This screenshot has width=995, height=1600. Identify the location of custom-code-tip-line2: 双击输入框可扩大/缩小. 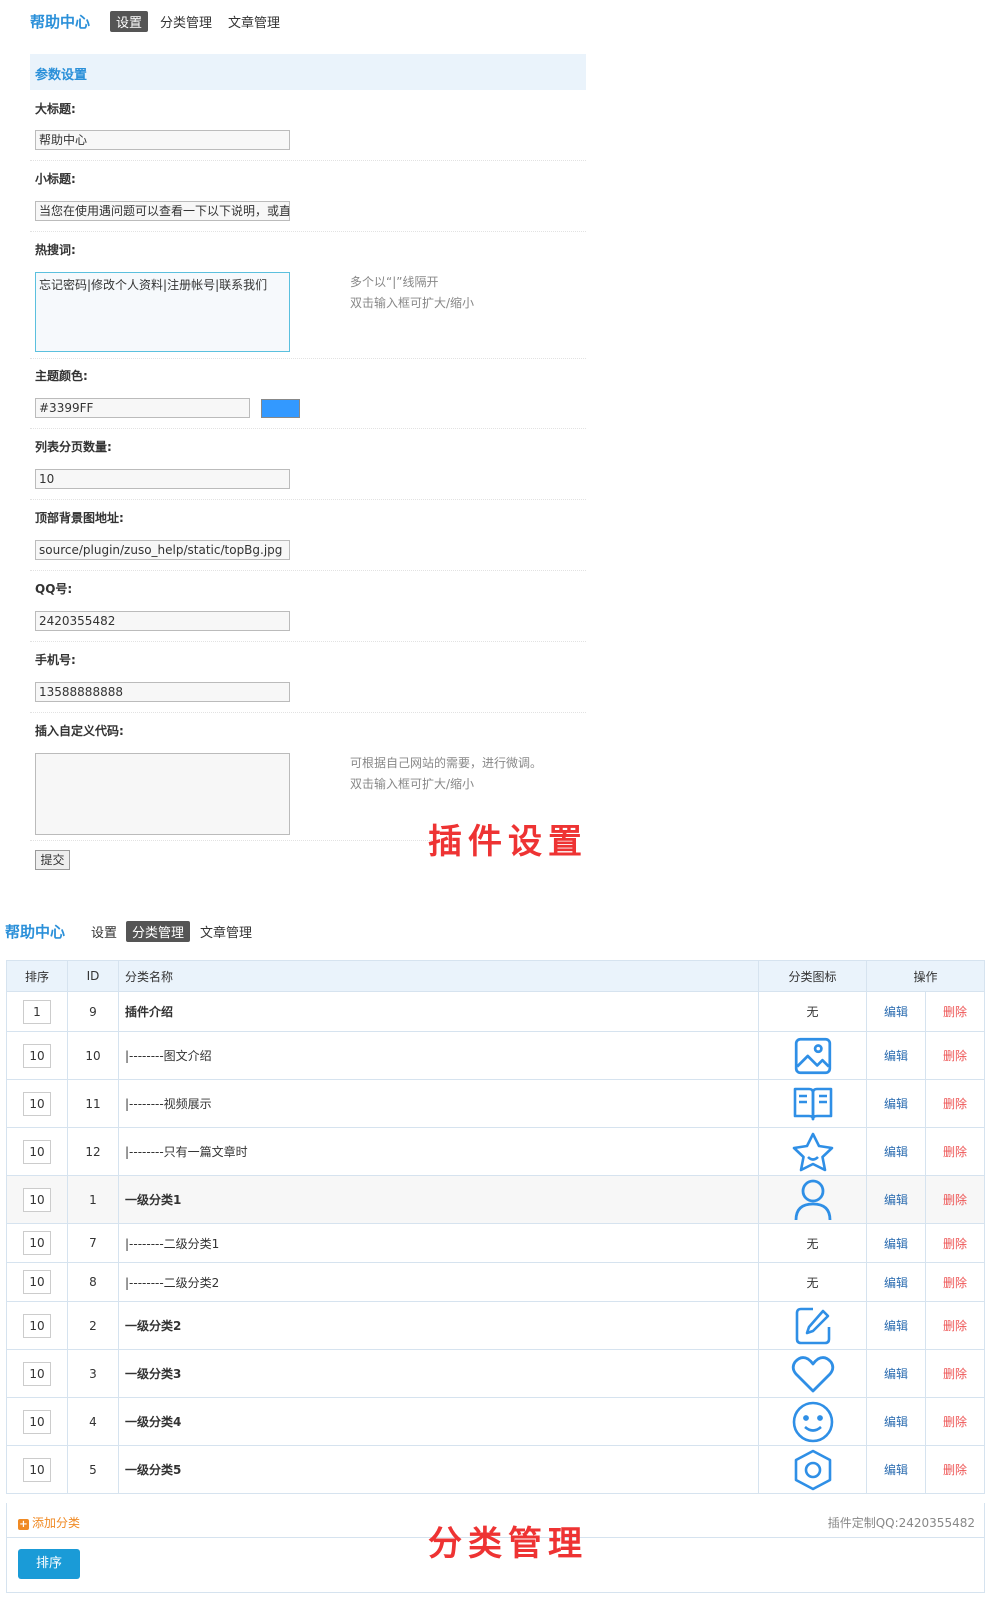
(412, 784).